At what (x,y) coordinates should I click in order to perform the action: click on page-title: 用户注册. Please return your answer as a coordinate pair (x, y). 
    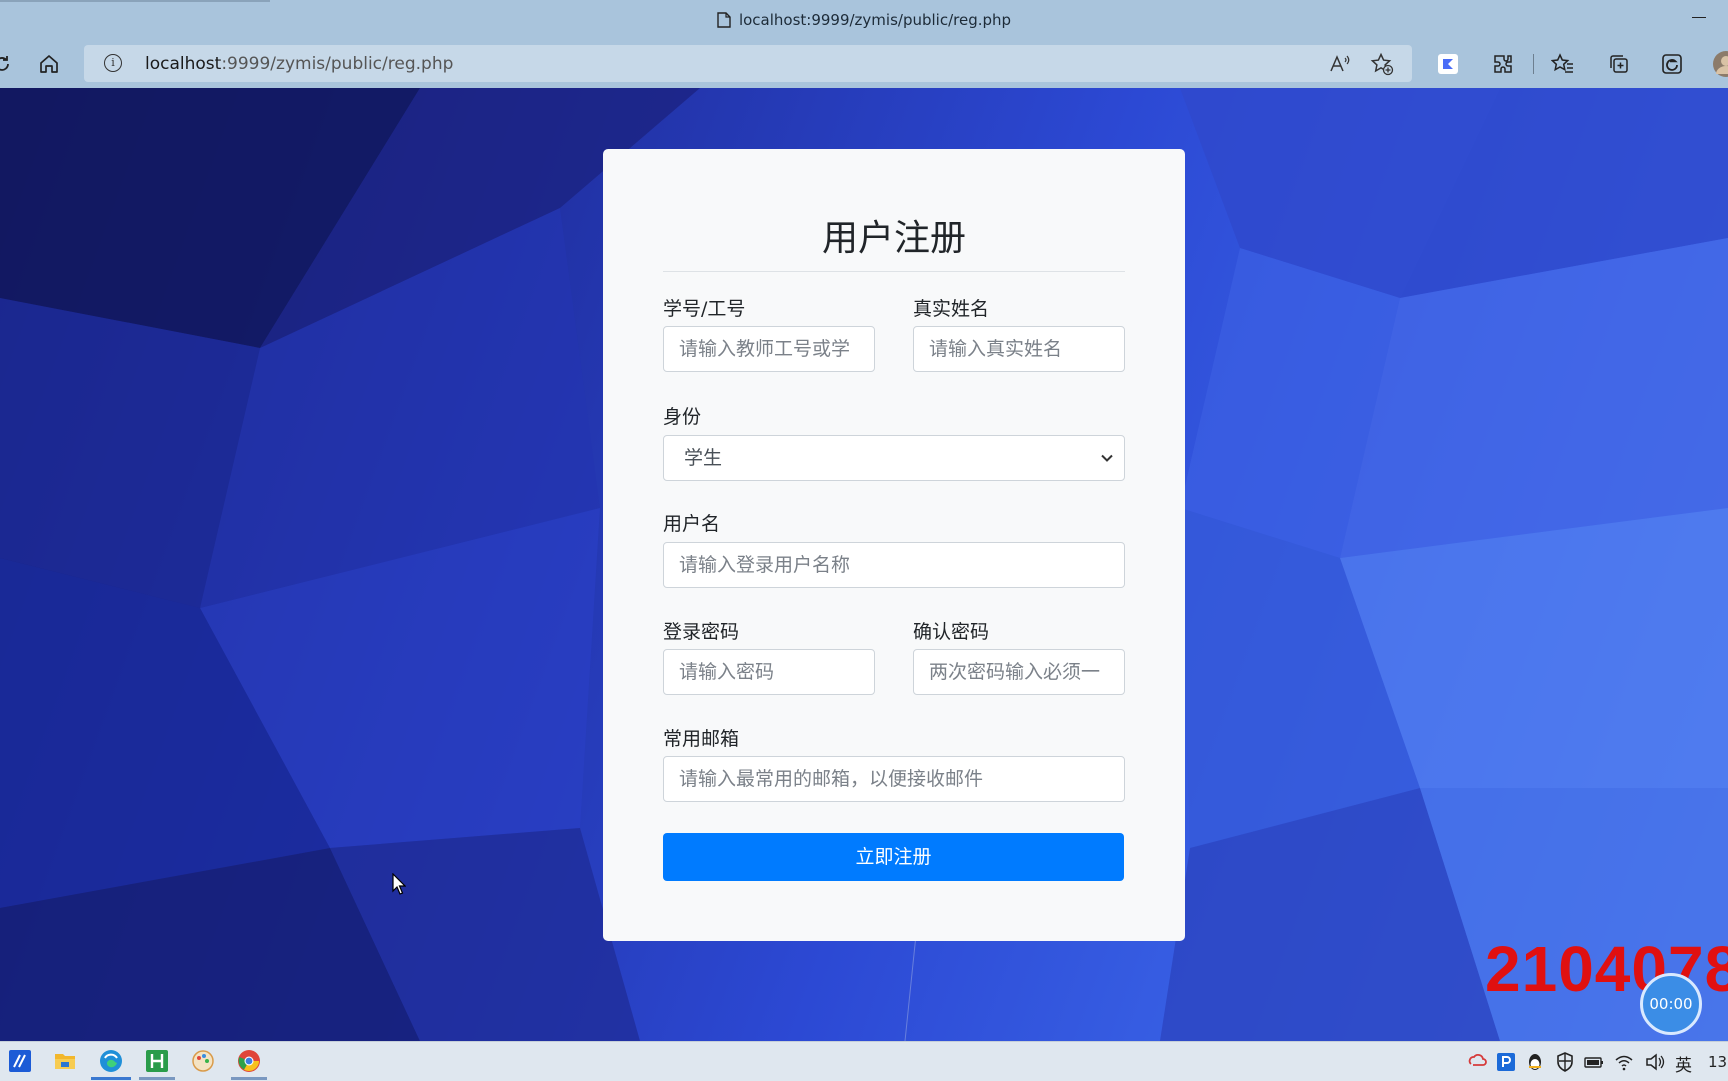
    Looking at the image, I should click on (893, 238).